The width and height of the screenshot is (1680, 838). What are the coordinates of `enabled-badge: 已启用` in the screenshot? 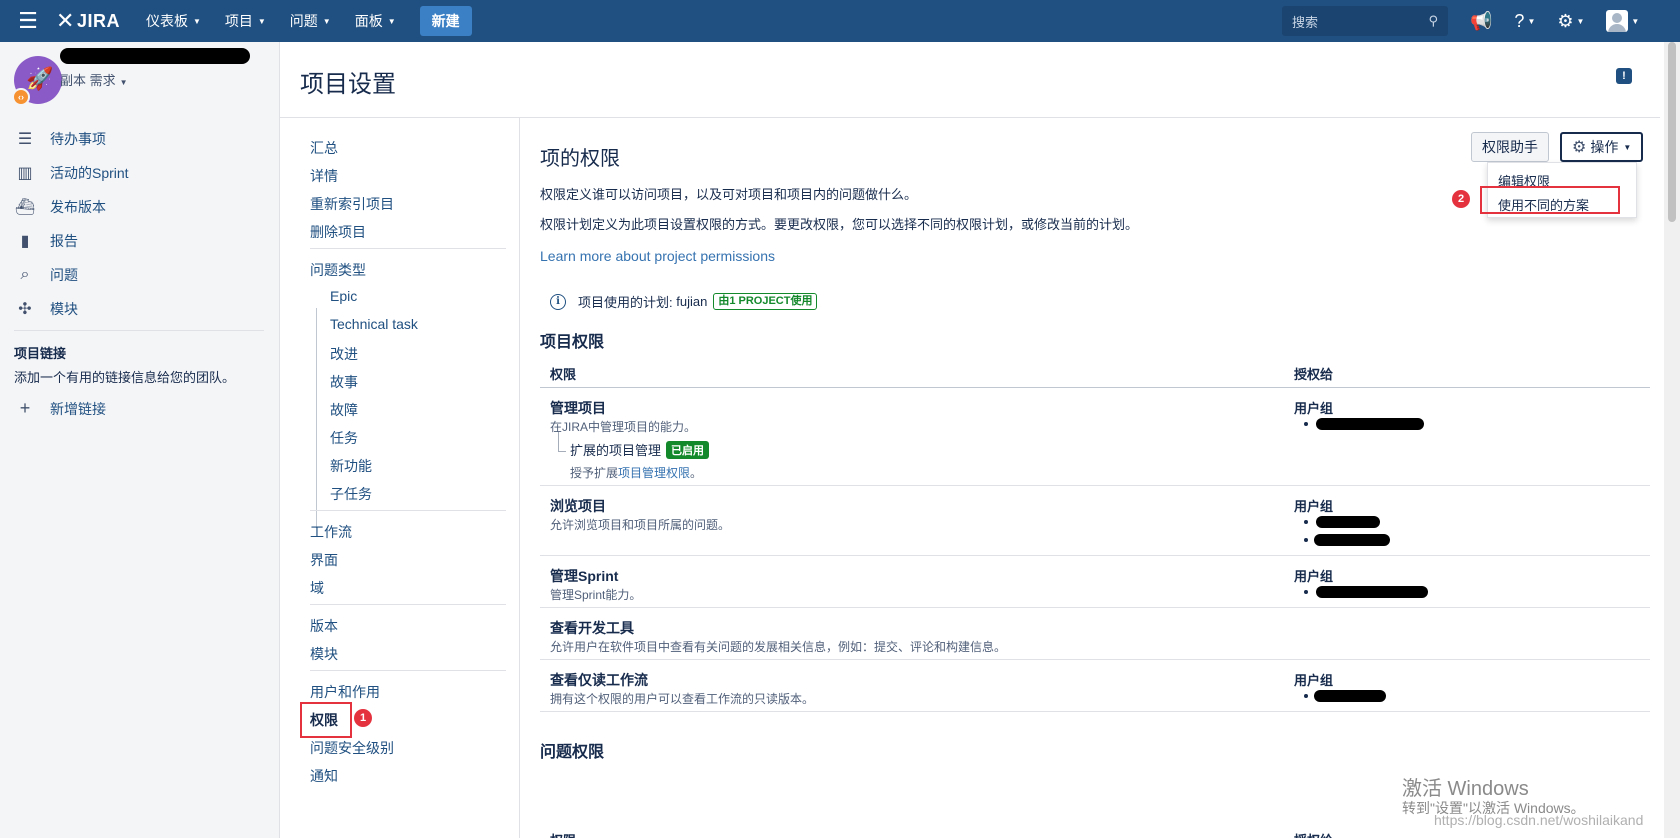 It's located at (688, 449).